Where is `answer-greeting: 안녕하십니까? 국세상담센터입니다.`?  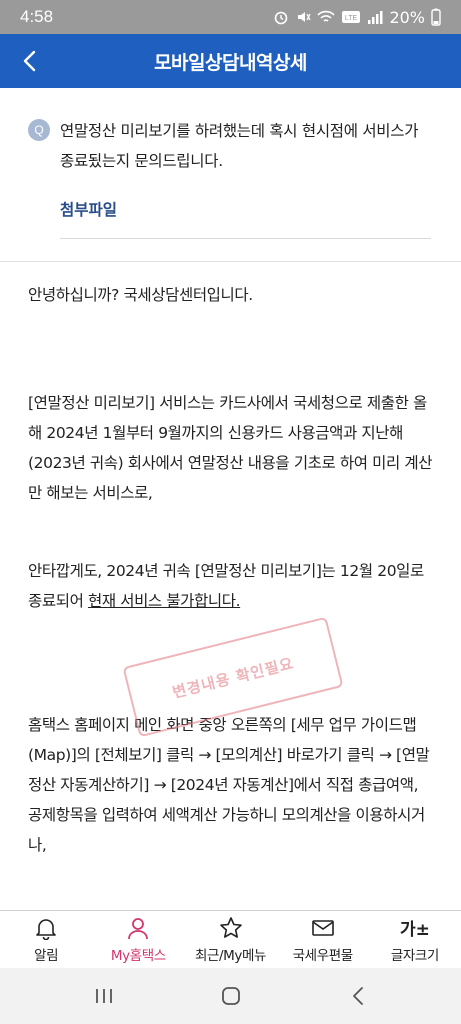 answer-greeting: 안녕하십니까? 국세상담센터입니다. is located at coordinates (140, 295).